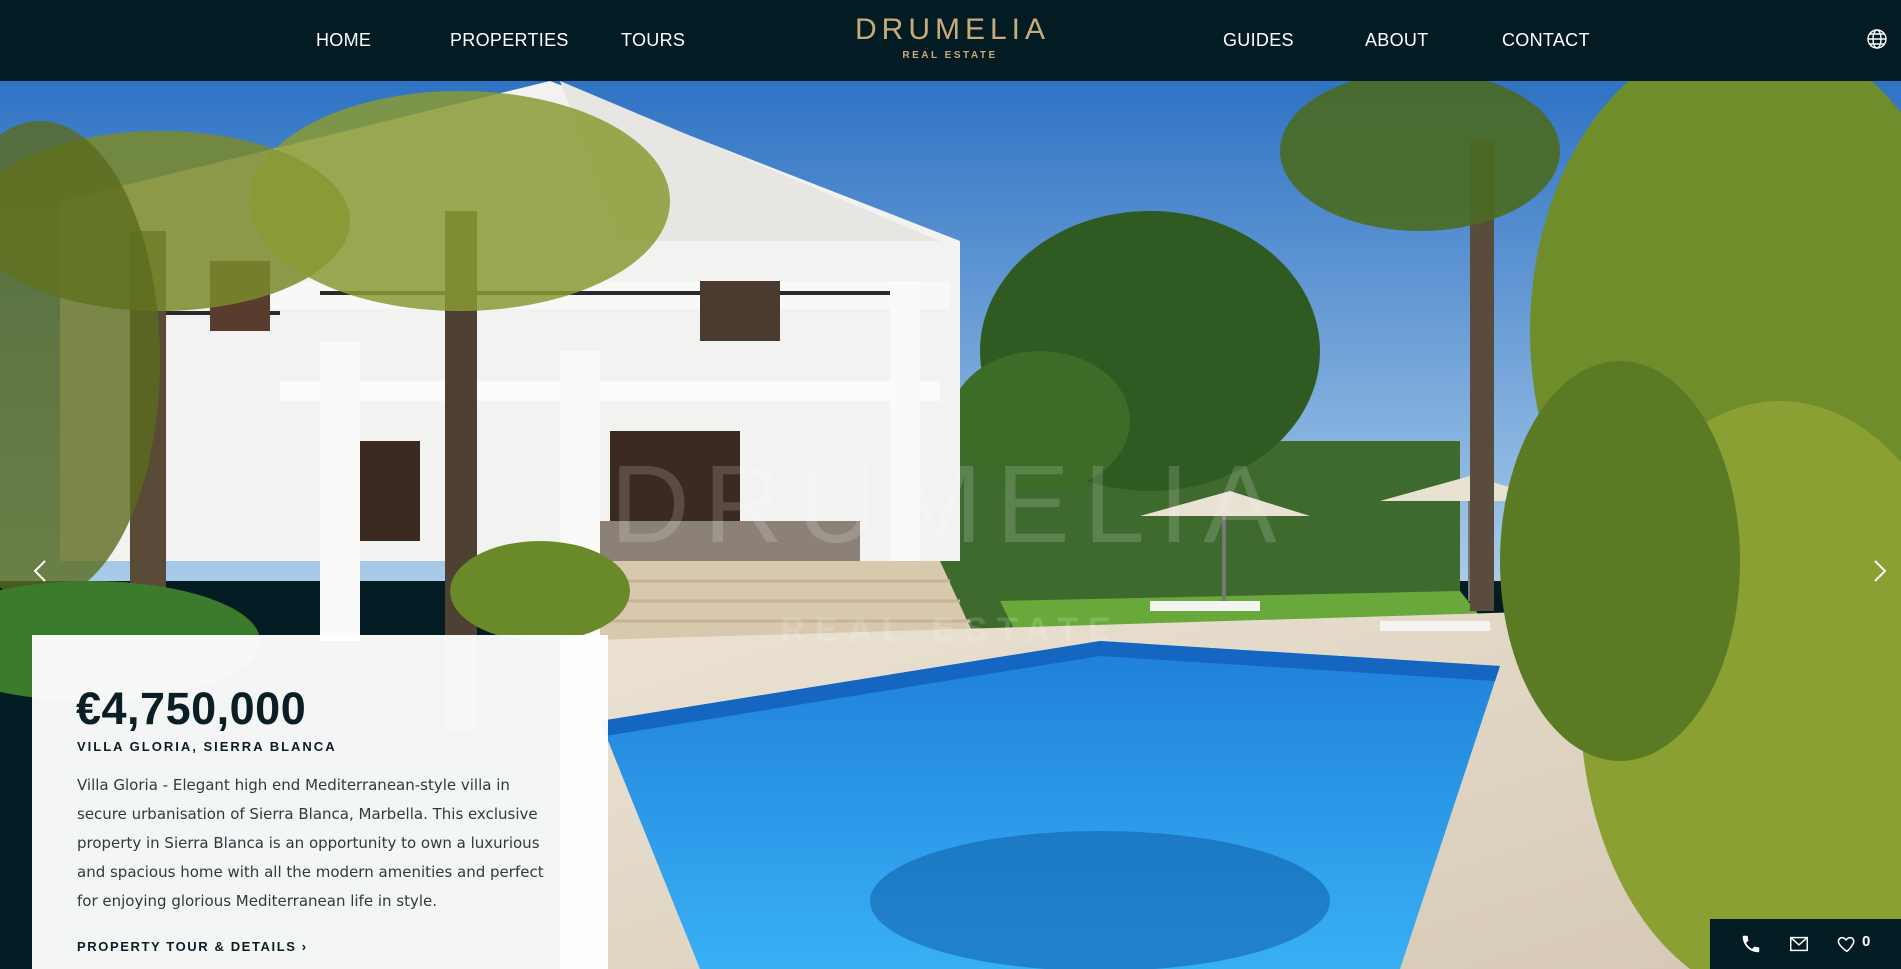 Image resolution: width=1901 pixels, height=969 pixels. Describe the element at coordinates (192, 946) in the screenshot. I see `property-details-link: PROPERTY TOUR & DETAILS ›` at that location.